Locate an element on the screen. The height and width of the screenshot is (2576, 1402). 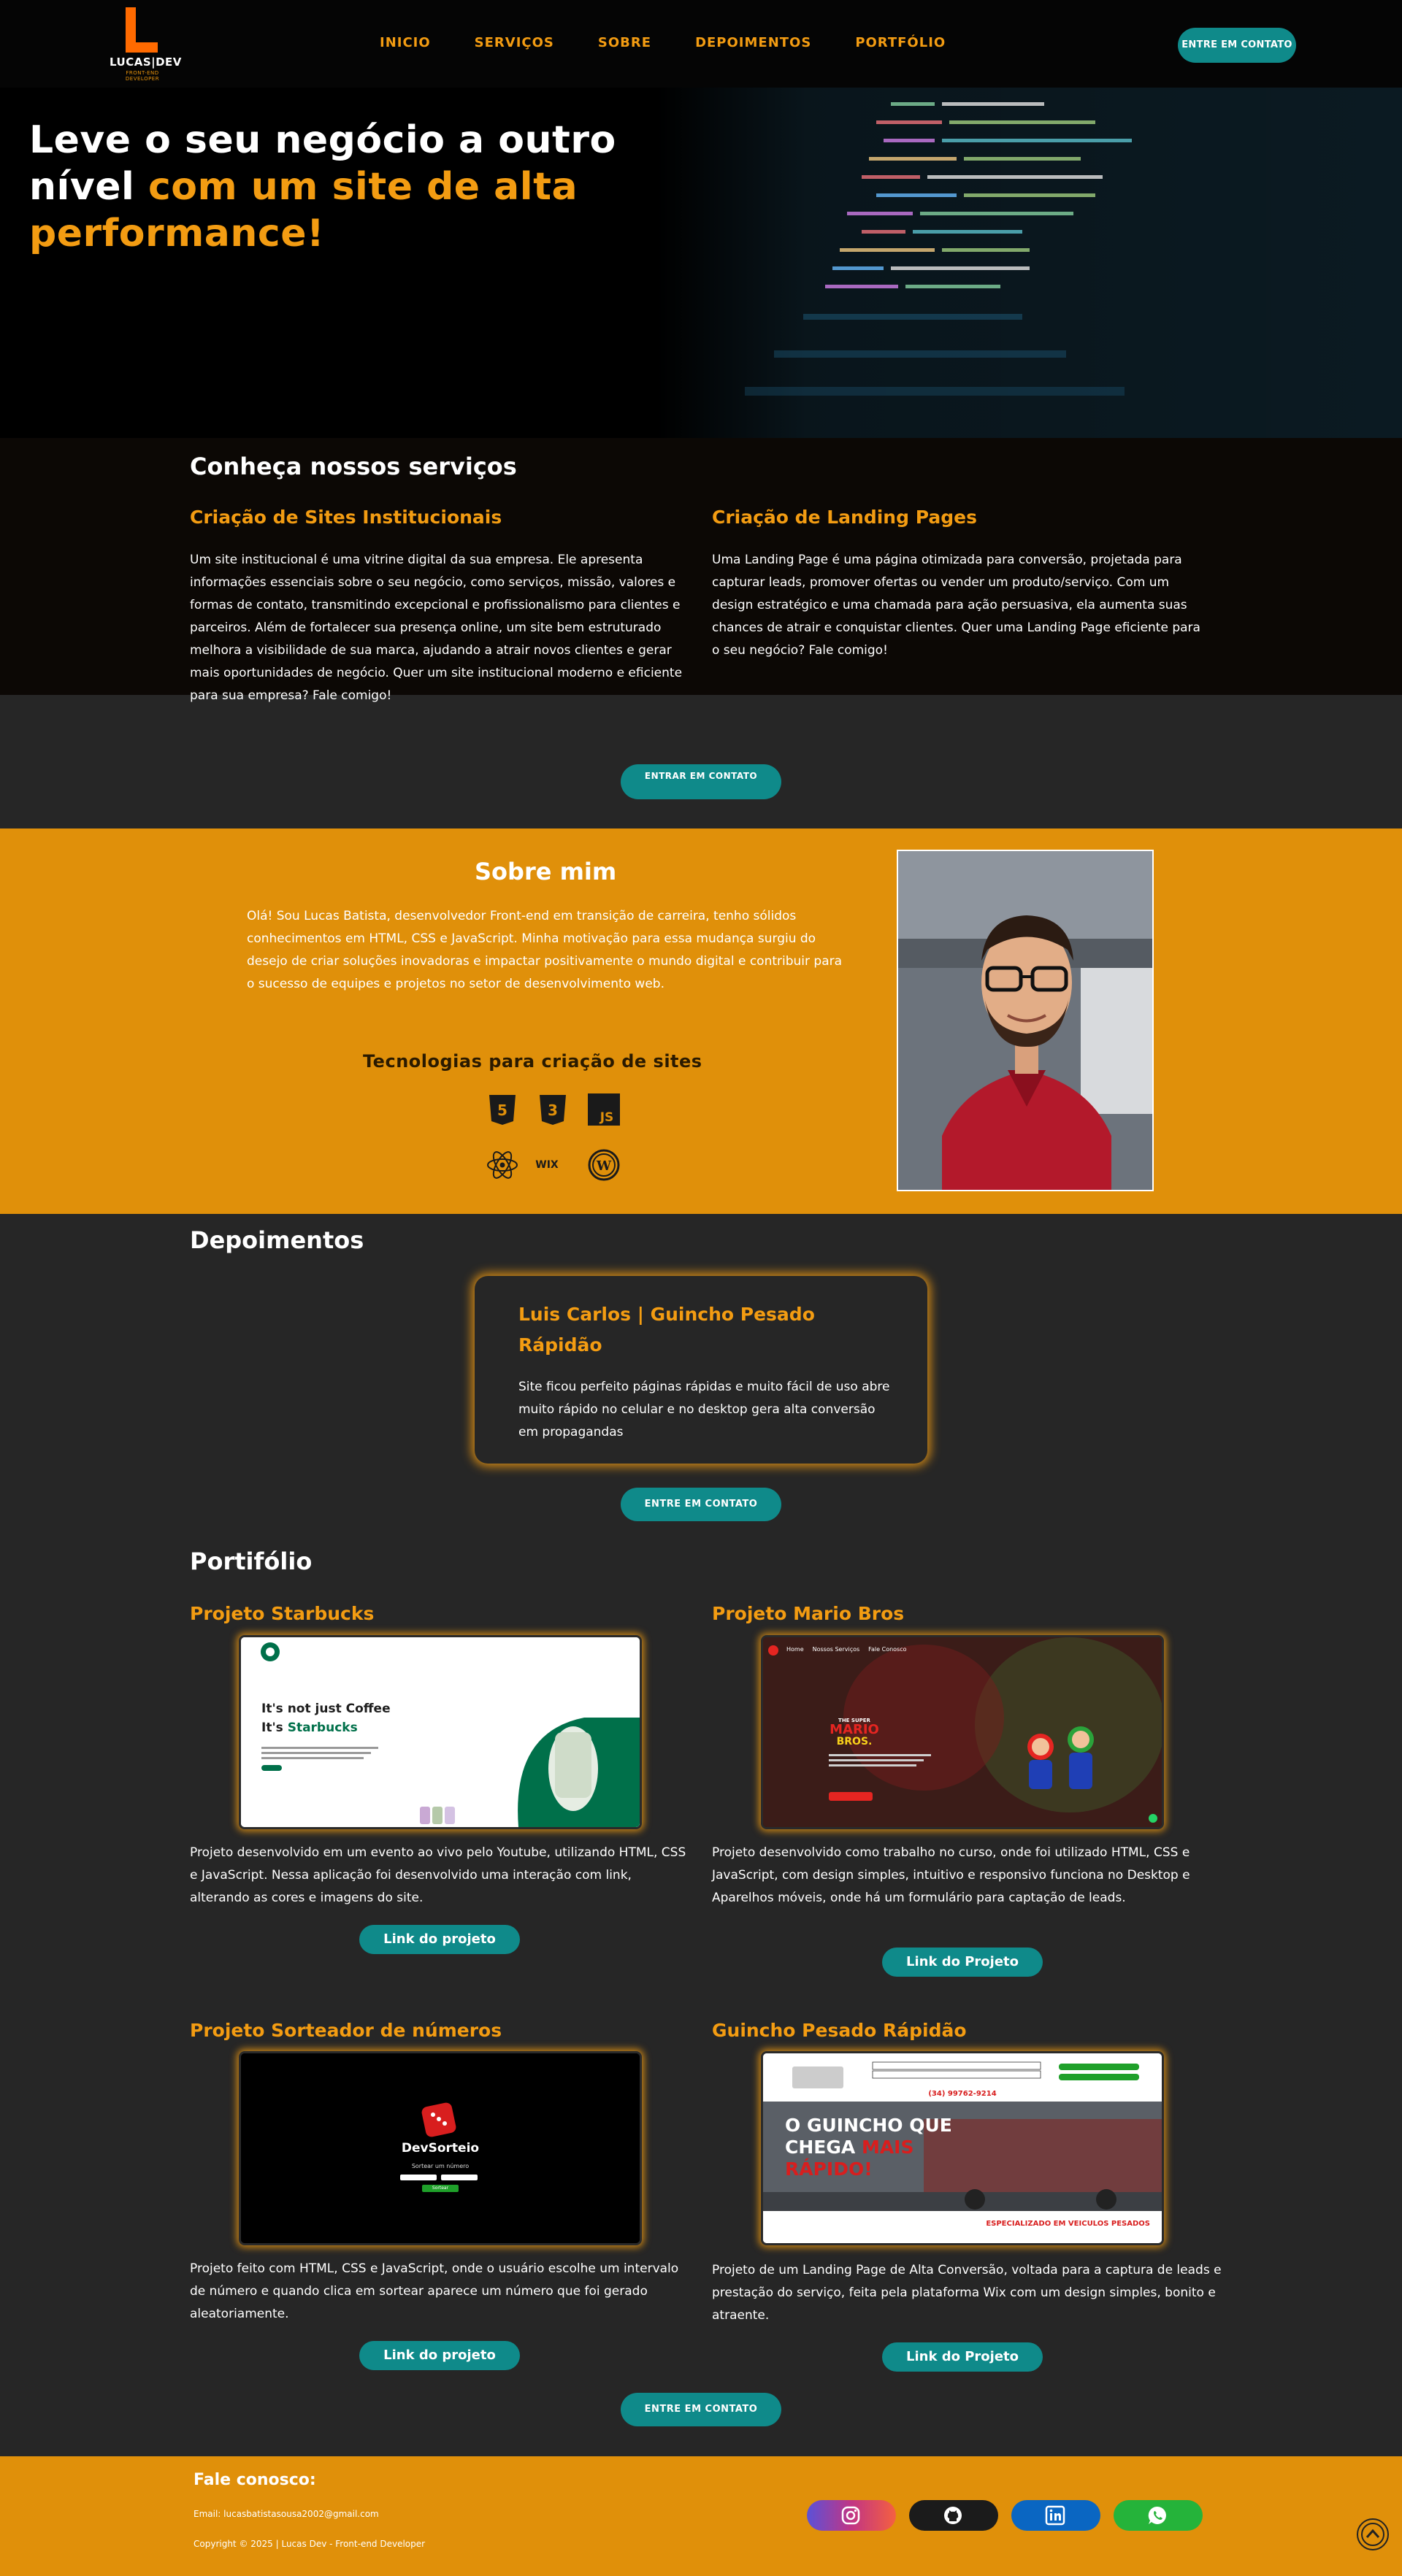
nav-item-sobre: SOBRE is located at coordinates (624, 45).